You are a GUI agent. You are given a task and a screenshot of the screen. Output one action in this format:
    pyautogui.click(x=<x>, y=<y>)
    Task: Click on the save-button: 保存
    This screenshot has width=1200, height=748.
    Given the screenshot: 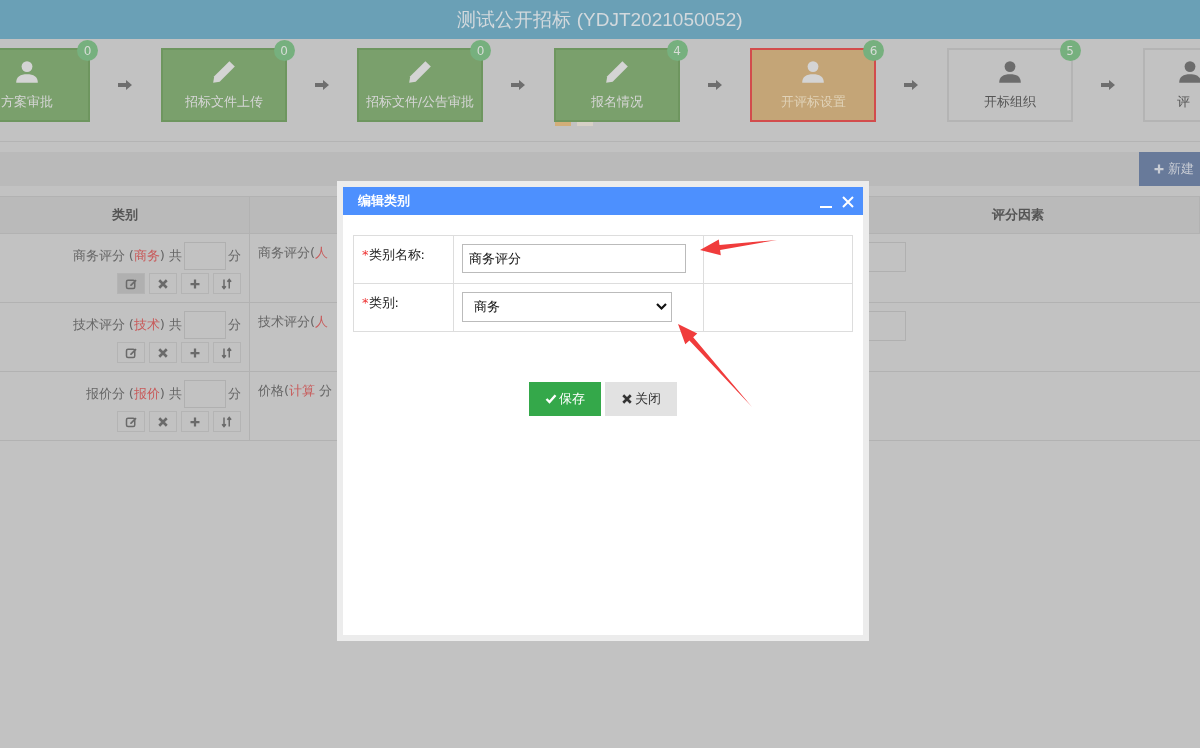 What is the action you would take?
    pyautogui.click(x=565, y=399)
    